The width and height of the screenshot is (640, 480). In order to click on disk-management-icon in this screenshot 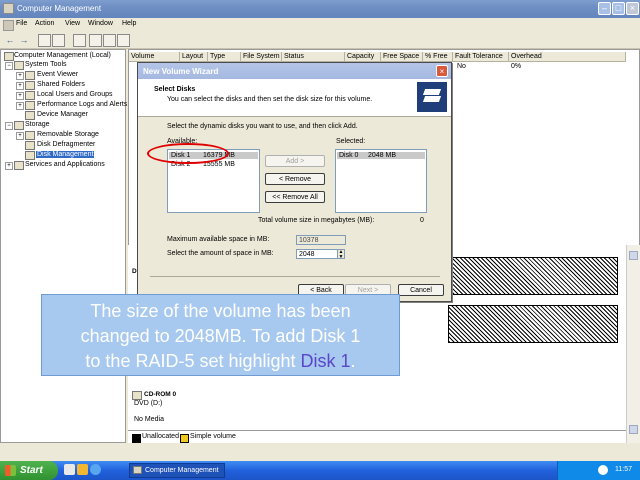, I will do `click(30, 155)`.